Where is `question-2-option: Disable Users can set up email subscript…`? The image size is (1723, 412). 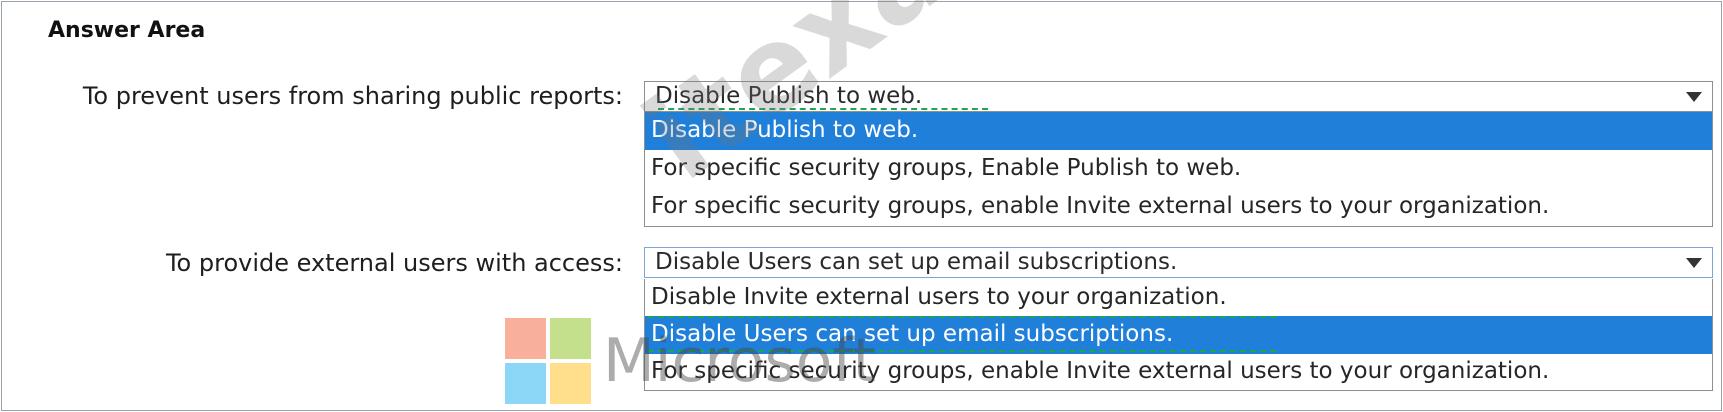
question-2-option: Disable Users can set up email subscript… is located at coordinates (1178, 335).